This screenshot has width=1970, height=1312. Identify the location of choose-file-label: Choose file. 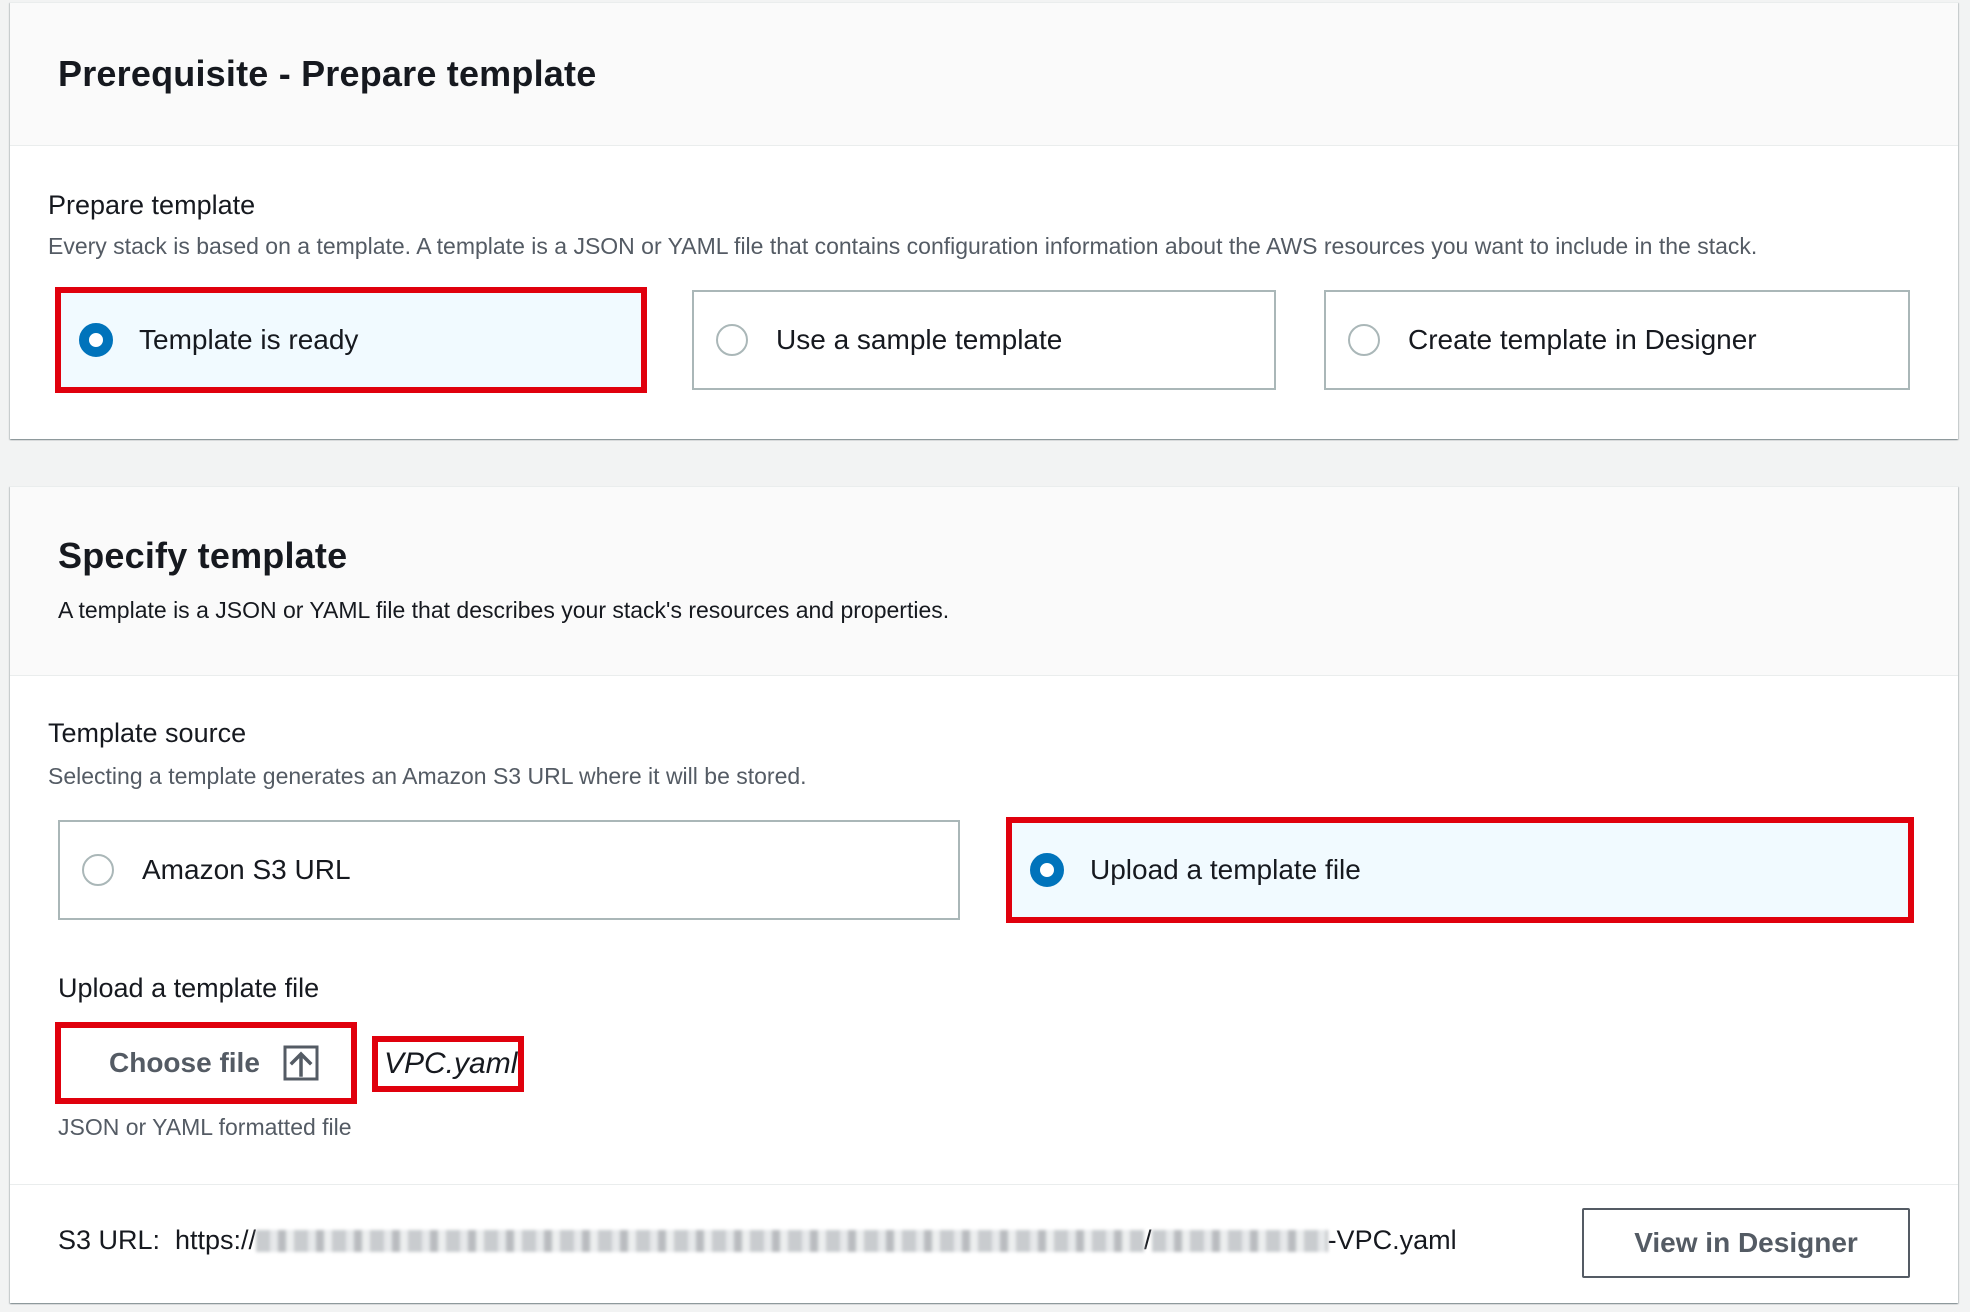
(184, 1062).